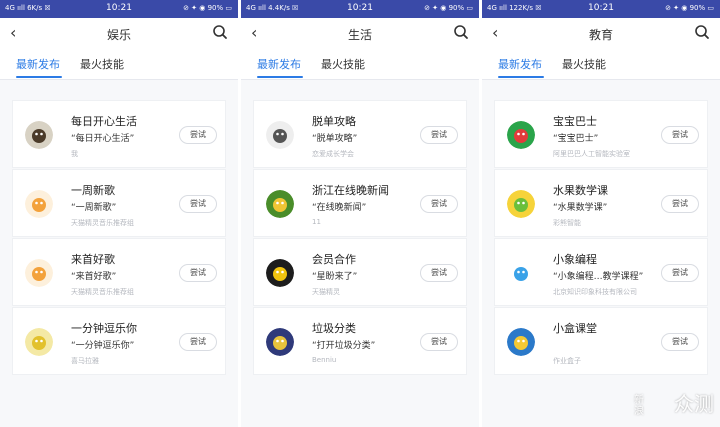 This screenshot has width=720, height=427. What do you see at coordinates (567, 361) in the screenshot?
I see `skill-developer: 作业盒子` at bounding box center [567, 361].